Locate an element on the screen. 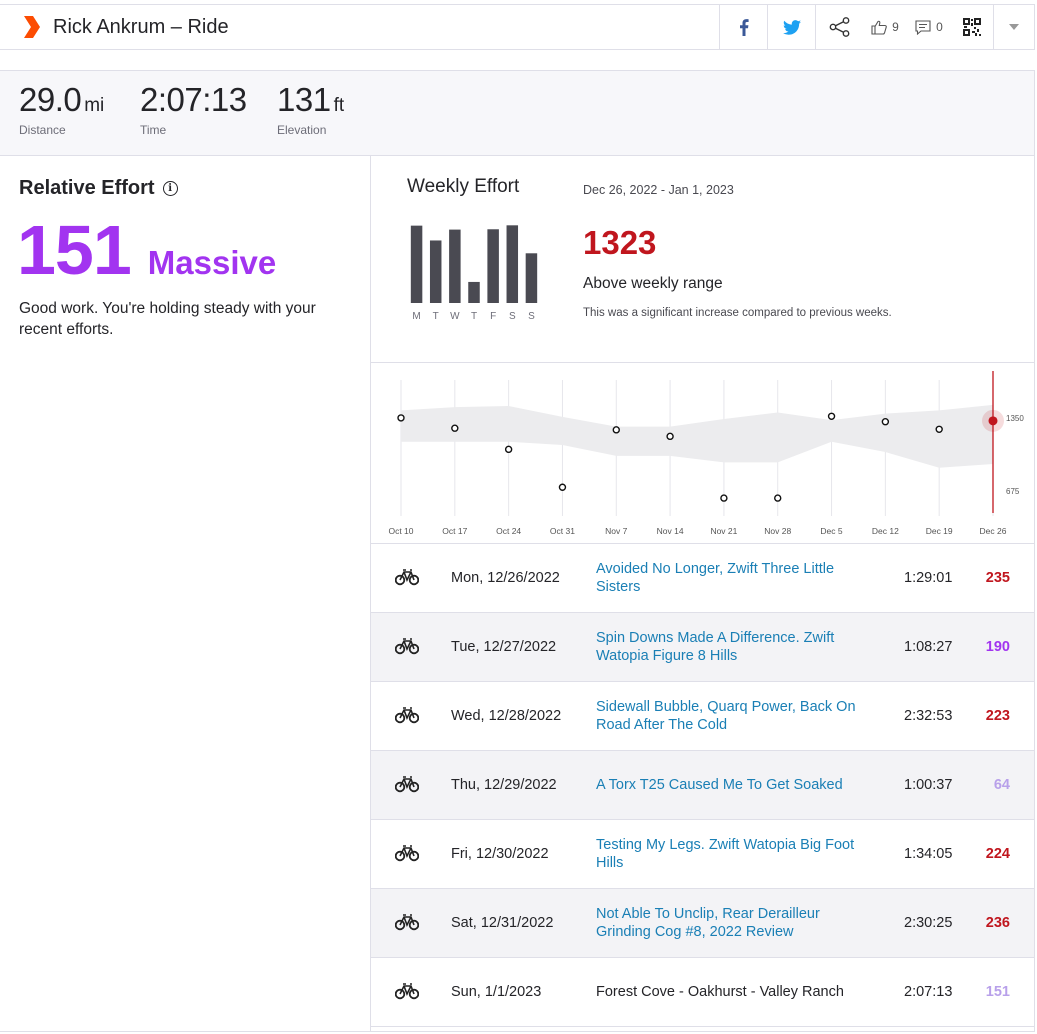 This screenshot has height=1034, width=1037. stat-value: 2:07:13 is located at coordinates (193, 99).